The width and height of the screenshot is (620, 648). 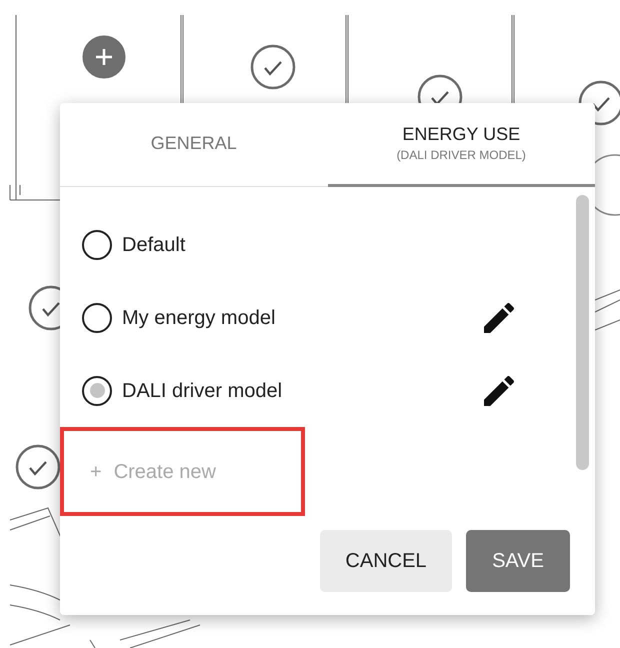 What do you see at coordinates (199, 318) in the screenshot?
I see `option-label: My energy model` at bounding box center [199, 318].